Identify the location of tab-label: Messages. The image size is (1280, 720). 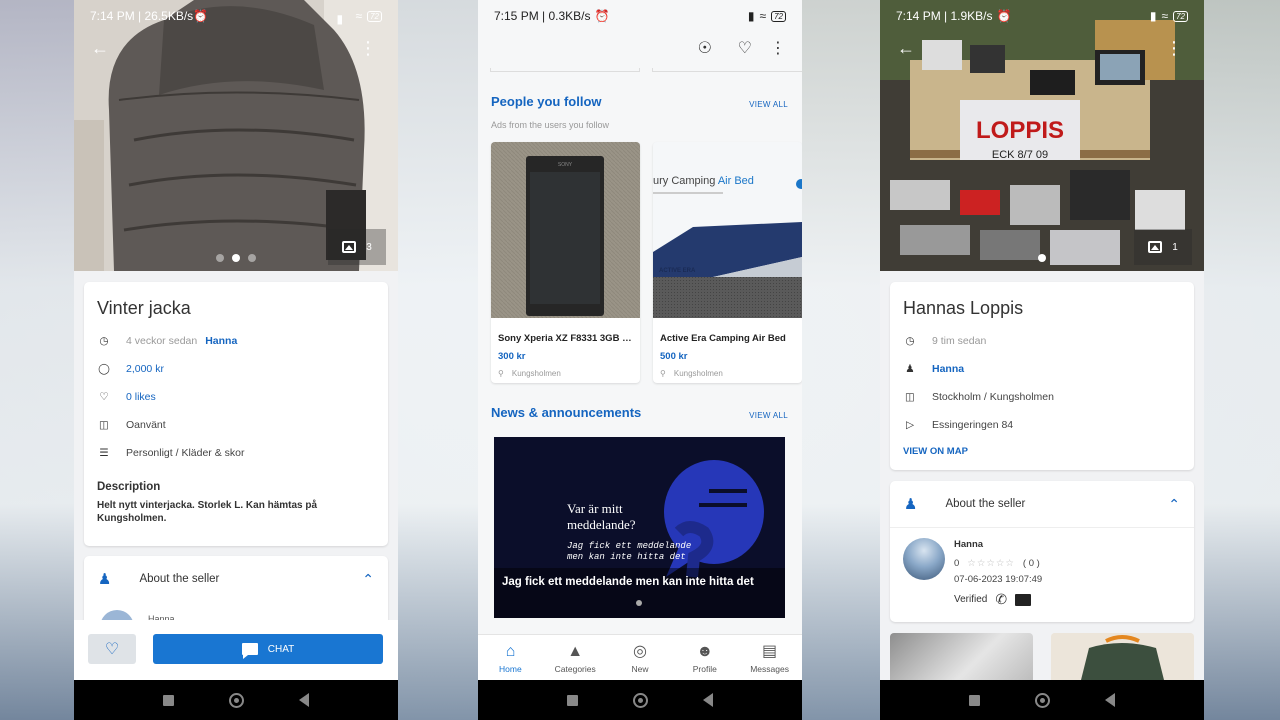
(769, 669).